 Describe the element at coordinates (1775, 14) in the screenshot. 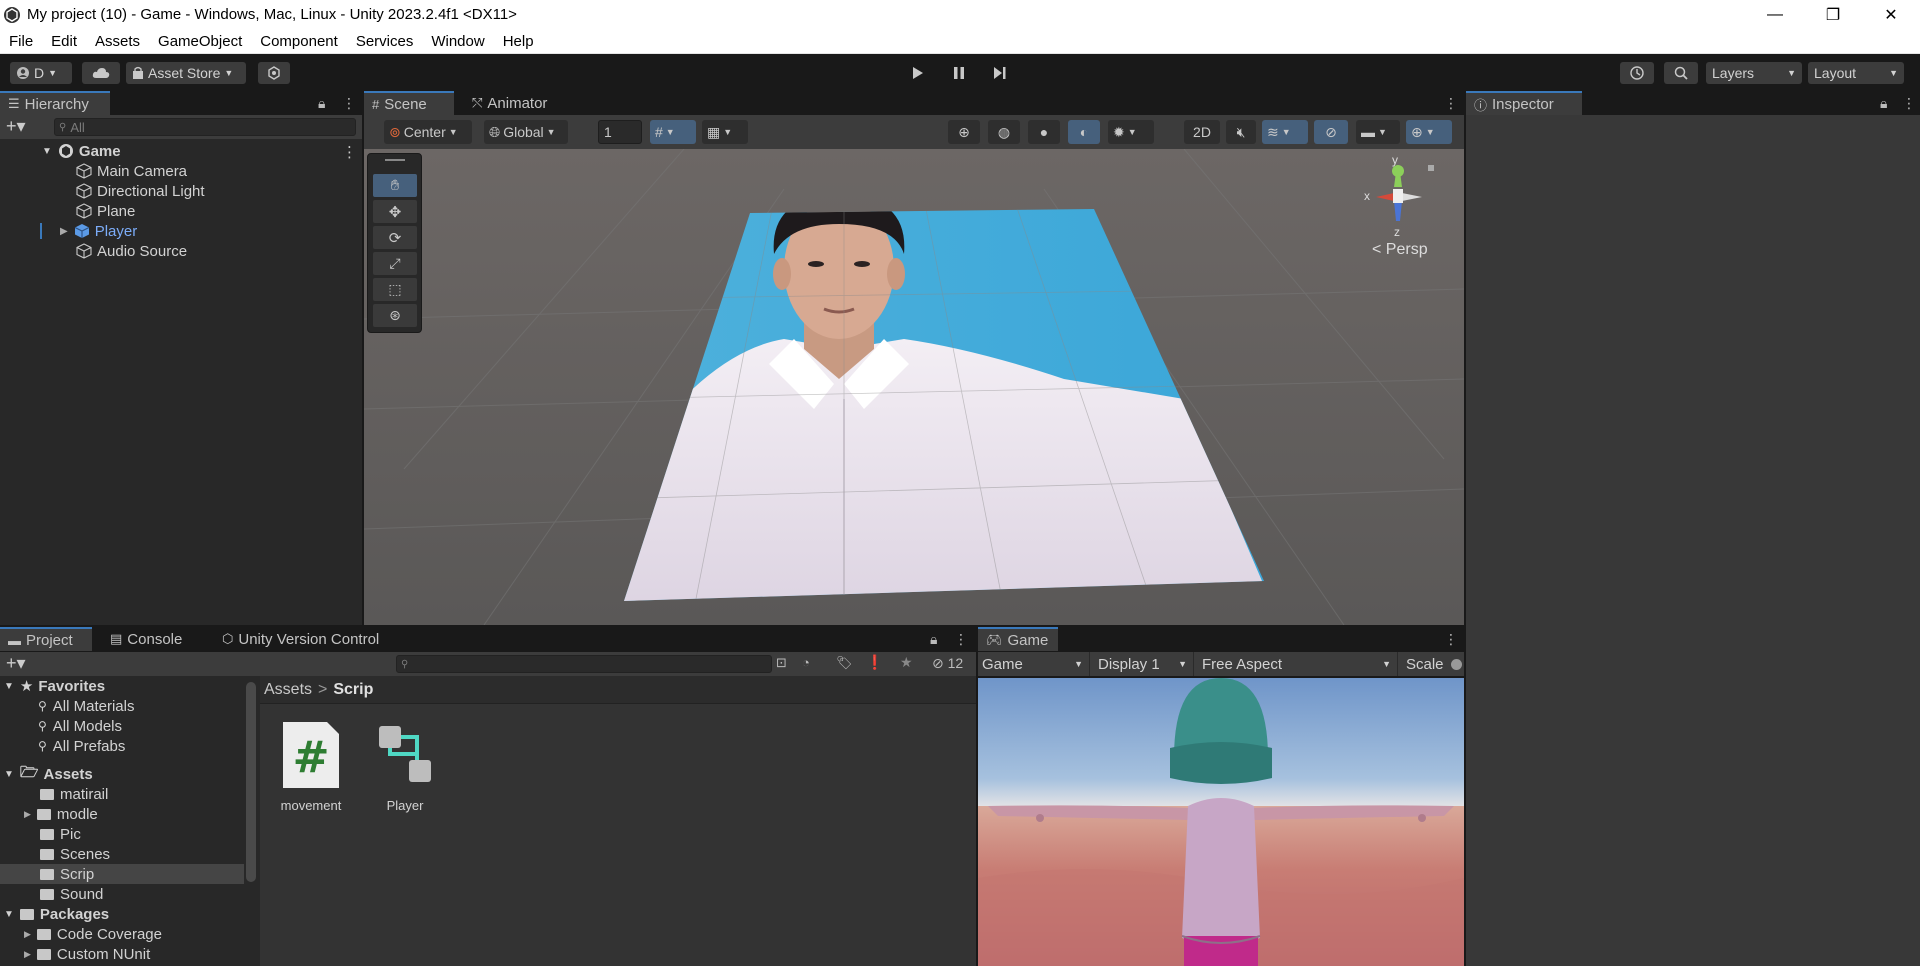

I see `minimize-button: —` at that location.